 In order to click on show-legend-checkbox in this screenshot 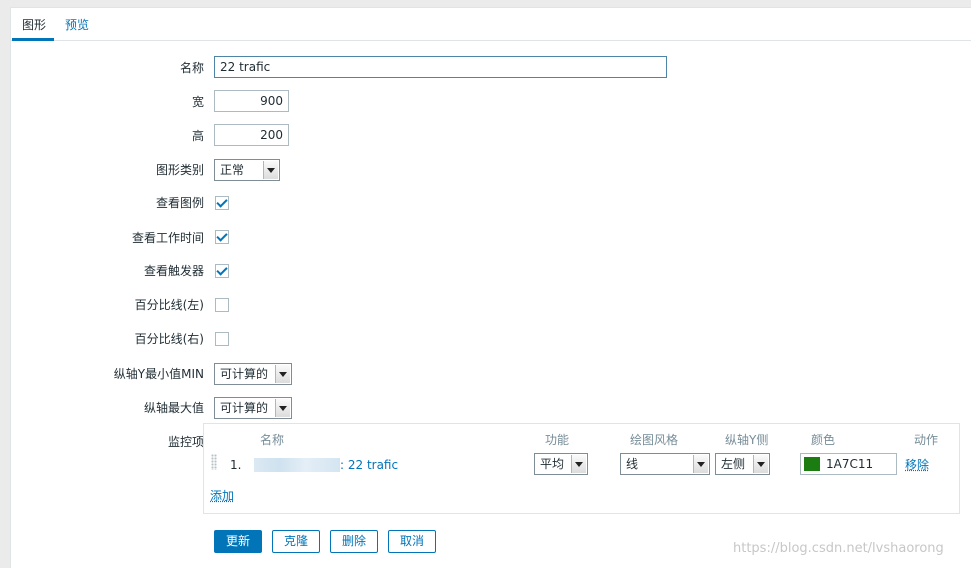, I will do `click(222, 203)`.